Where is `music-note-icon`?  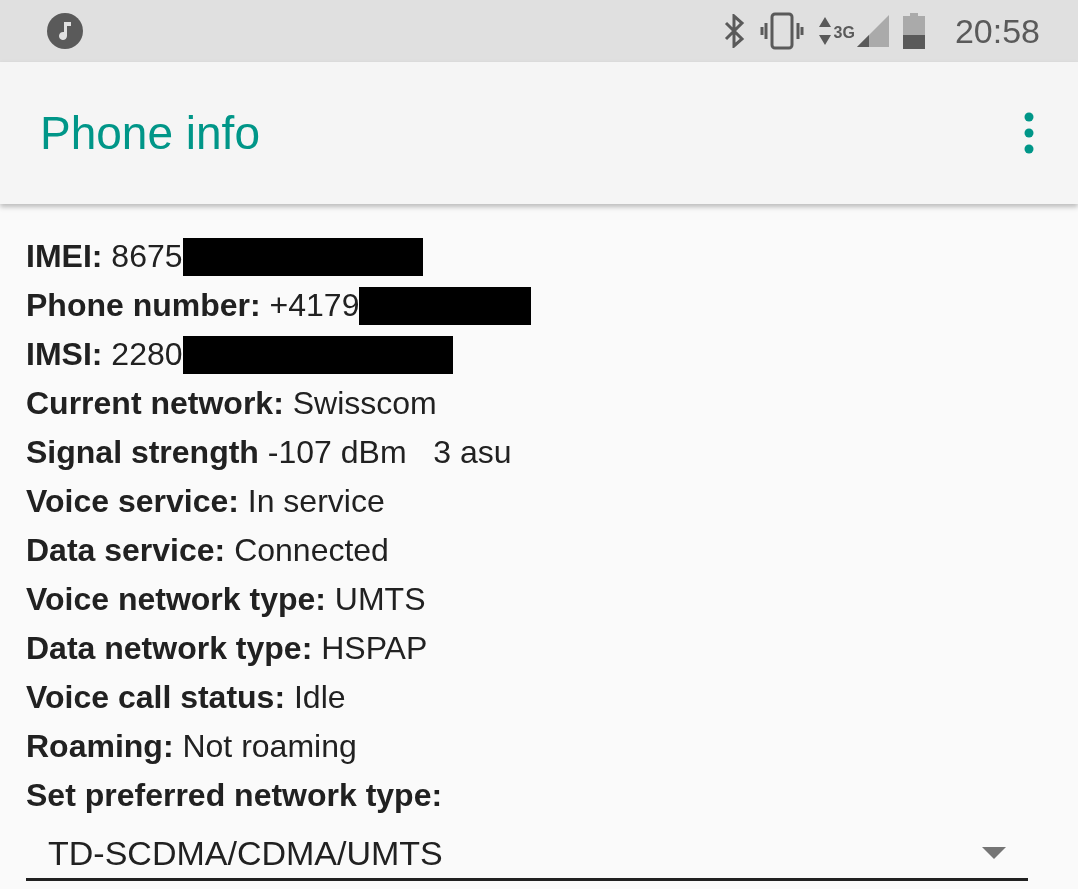 music-note-icon is located at coordinates (65, 31).